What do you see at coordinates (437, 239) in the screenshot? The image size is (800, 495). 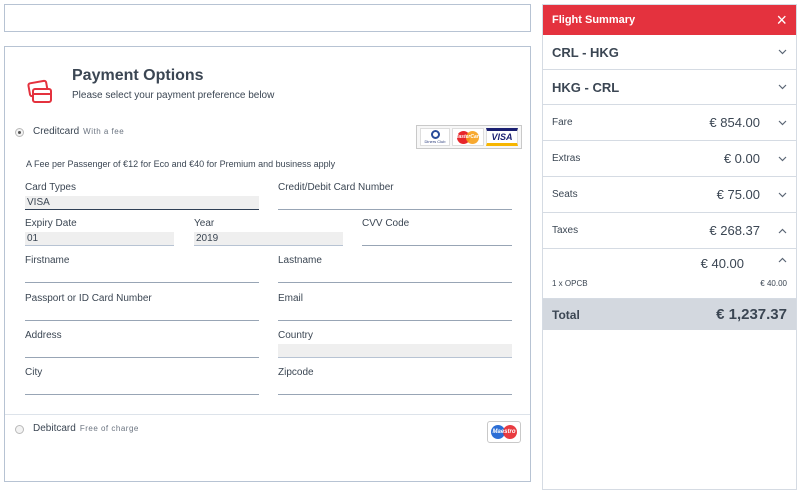 I see `cvv-input` at bounding box center [437, 239].